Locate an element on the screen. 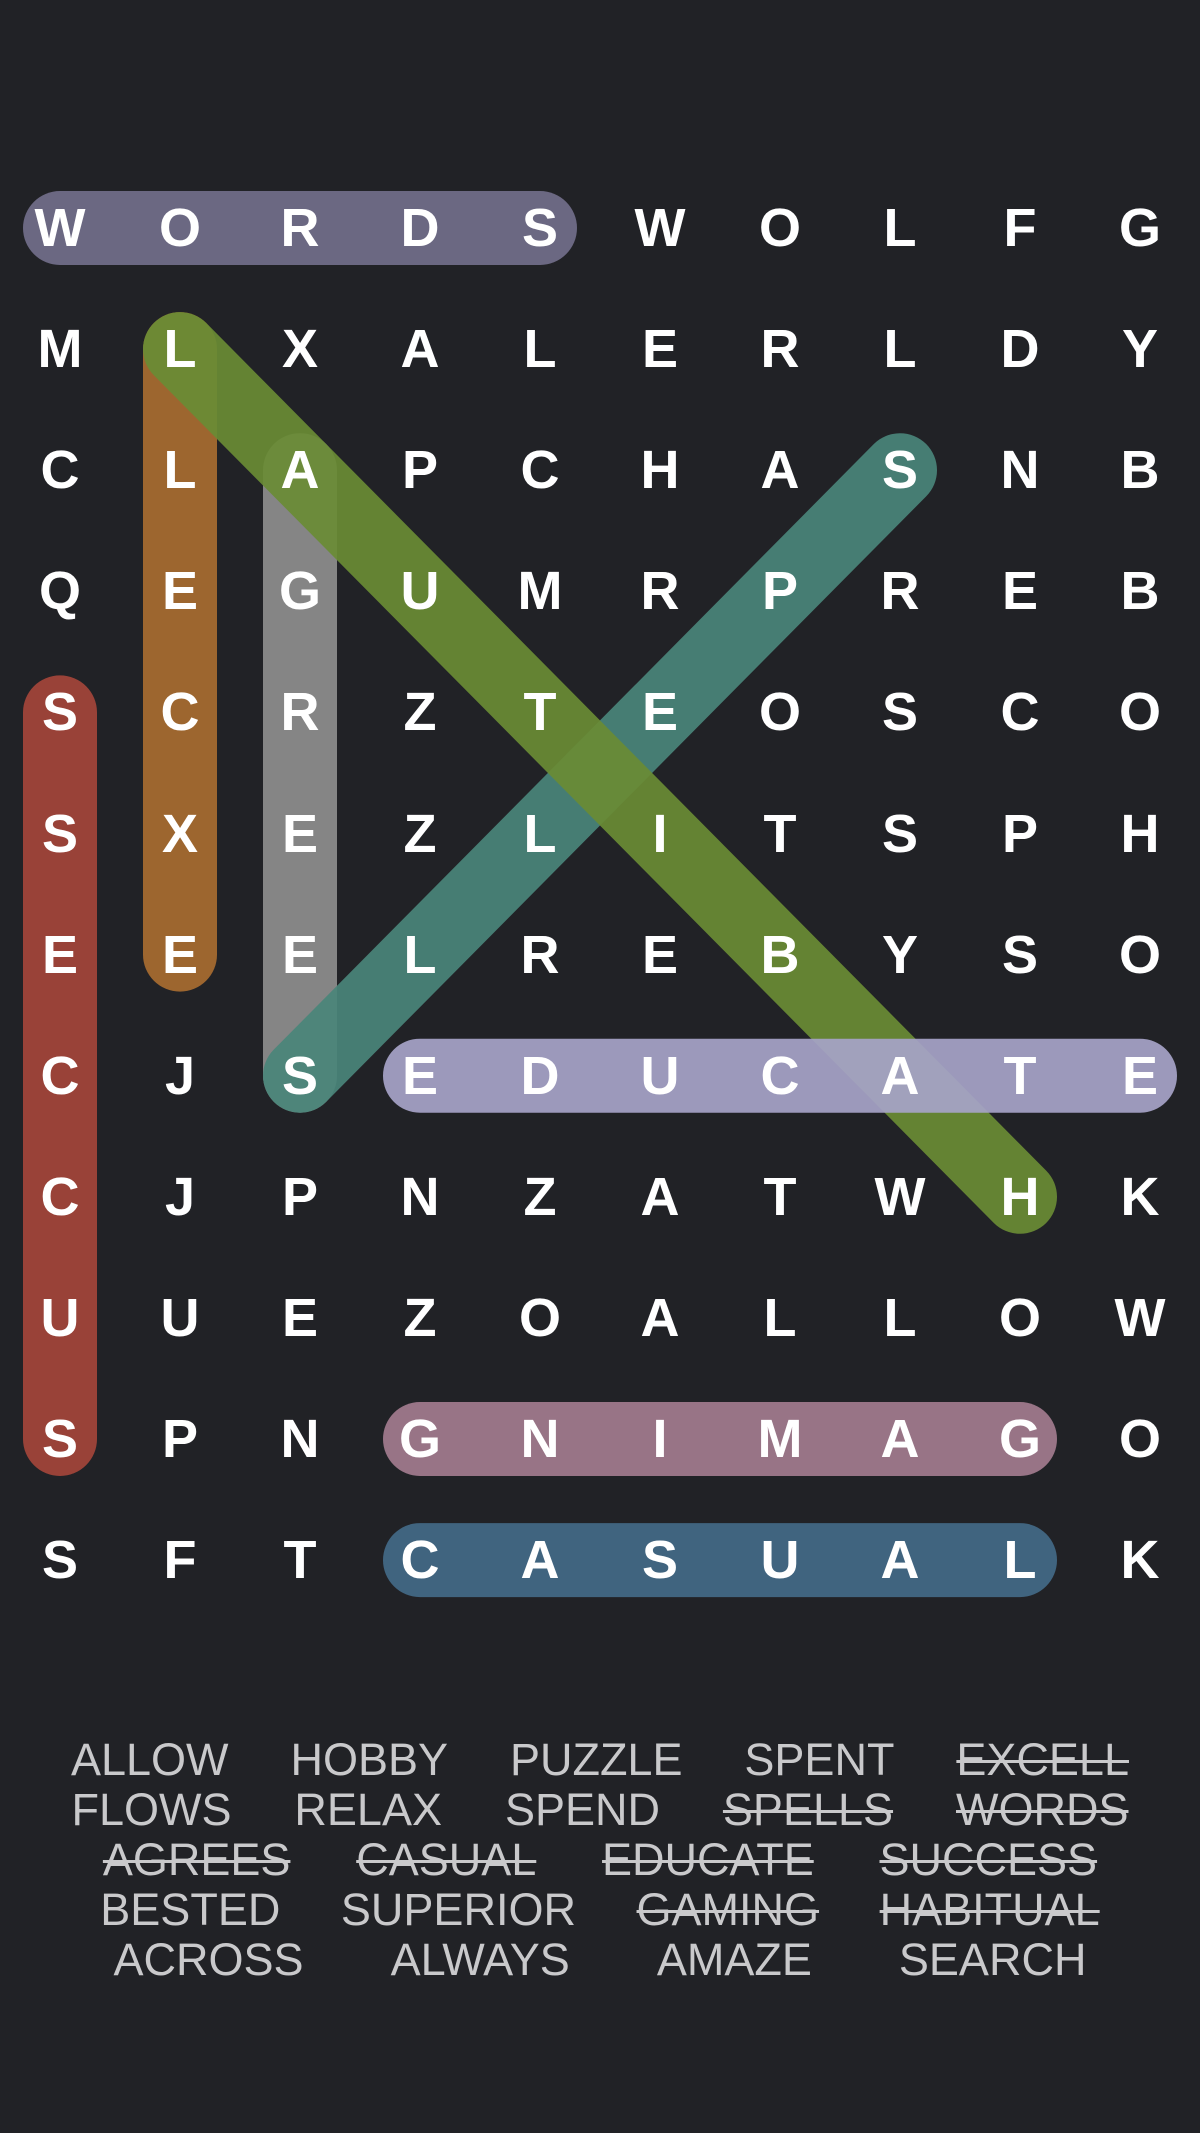 This screenshot has width=1200, height=2133. grid-cell: F is located at coordinates (180, 1560).